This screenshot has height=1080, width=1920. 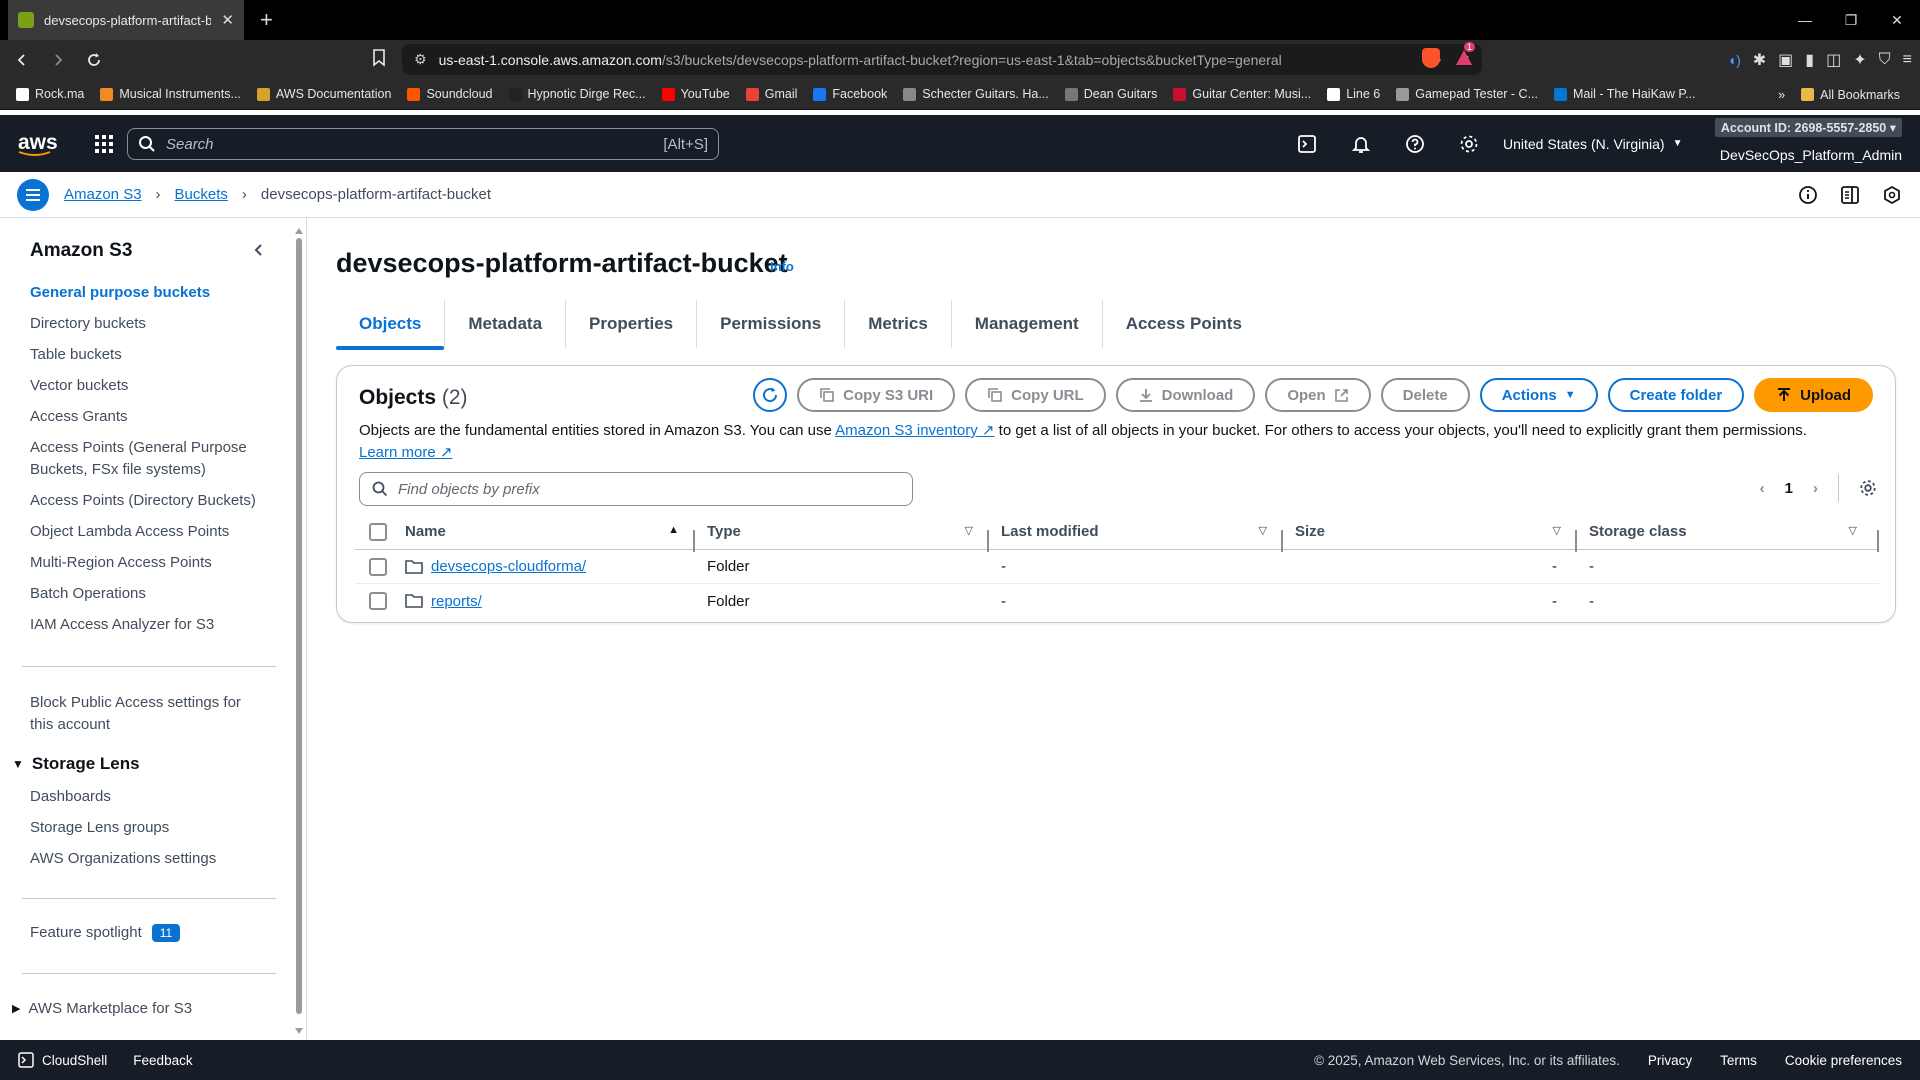 What do you see at coordinates (770, 395) in the screenshot?
I see `refresh-button` at bounding box center [770, 395].